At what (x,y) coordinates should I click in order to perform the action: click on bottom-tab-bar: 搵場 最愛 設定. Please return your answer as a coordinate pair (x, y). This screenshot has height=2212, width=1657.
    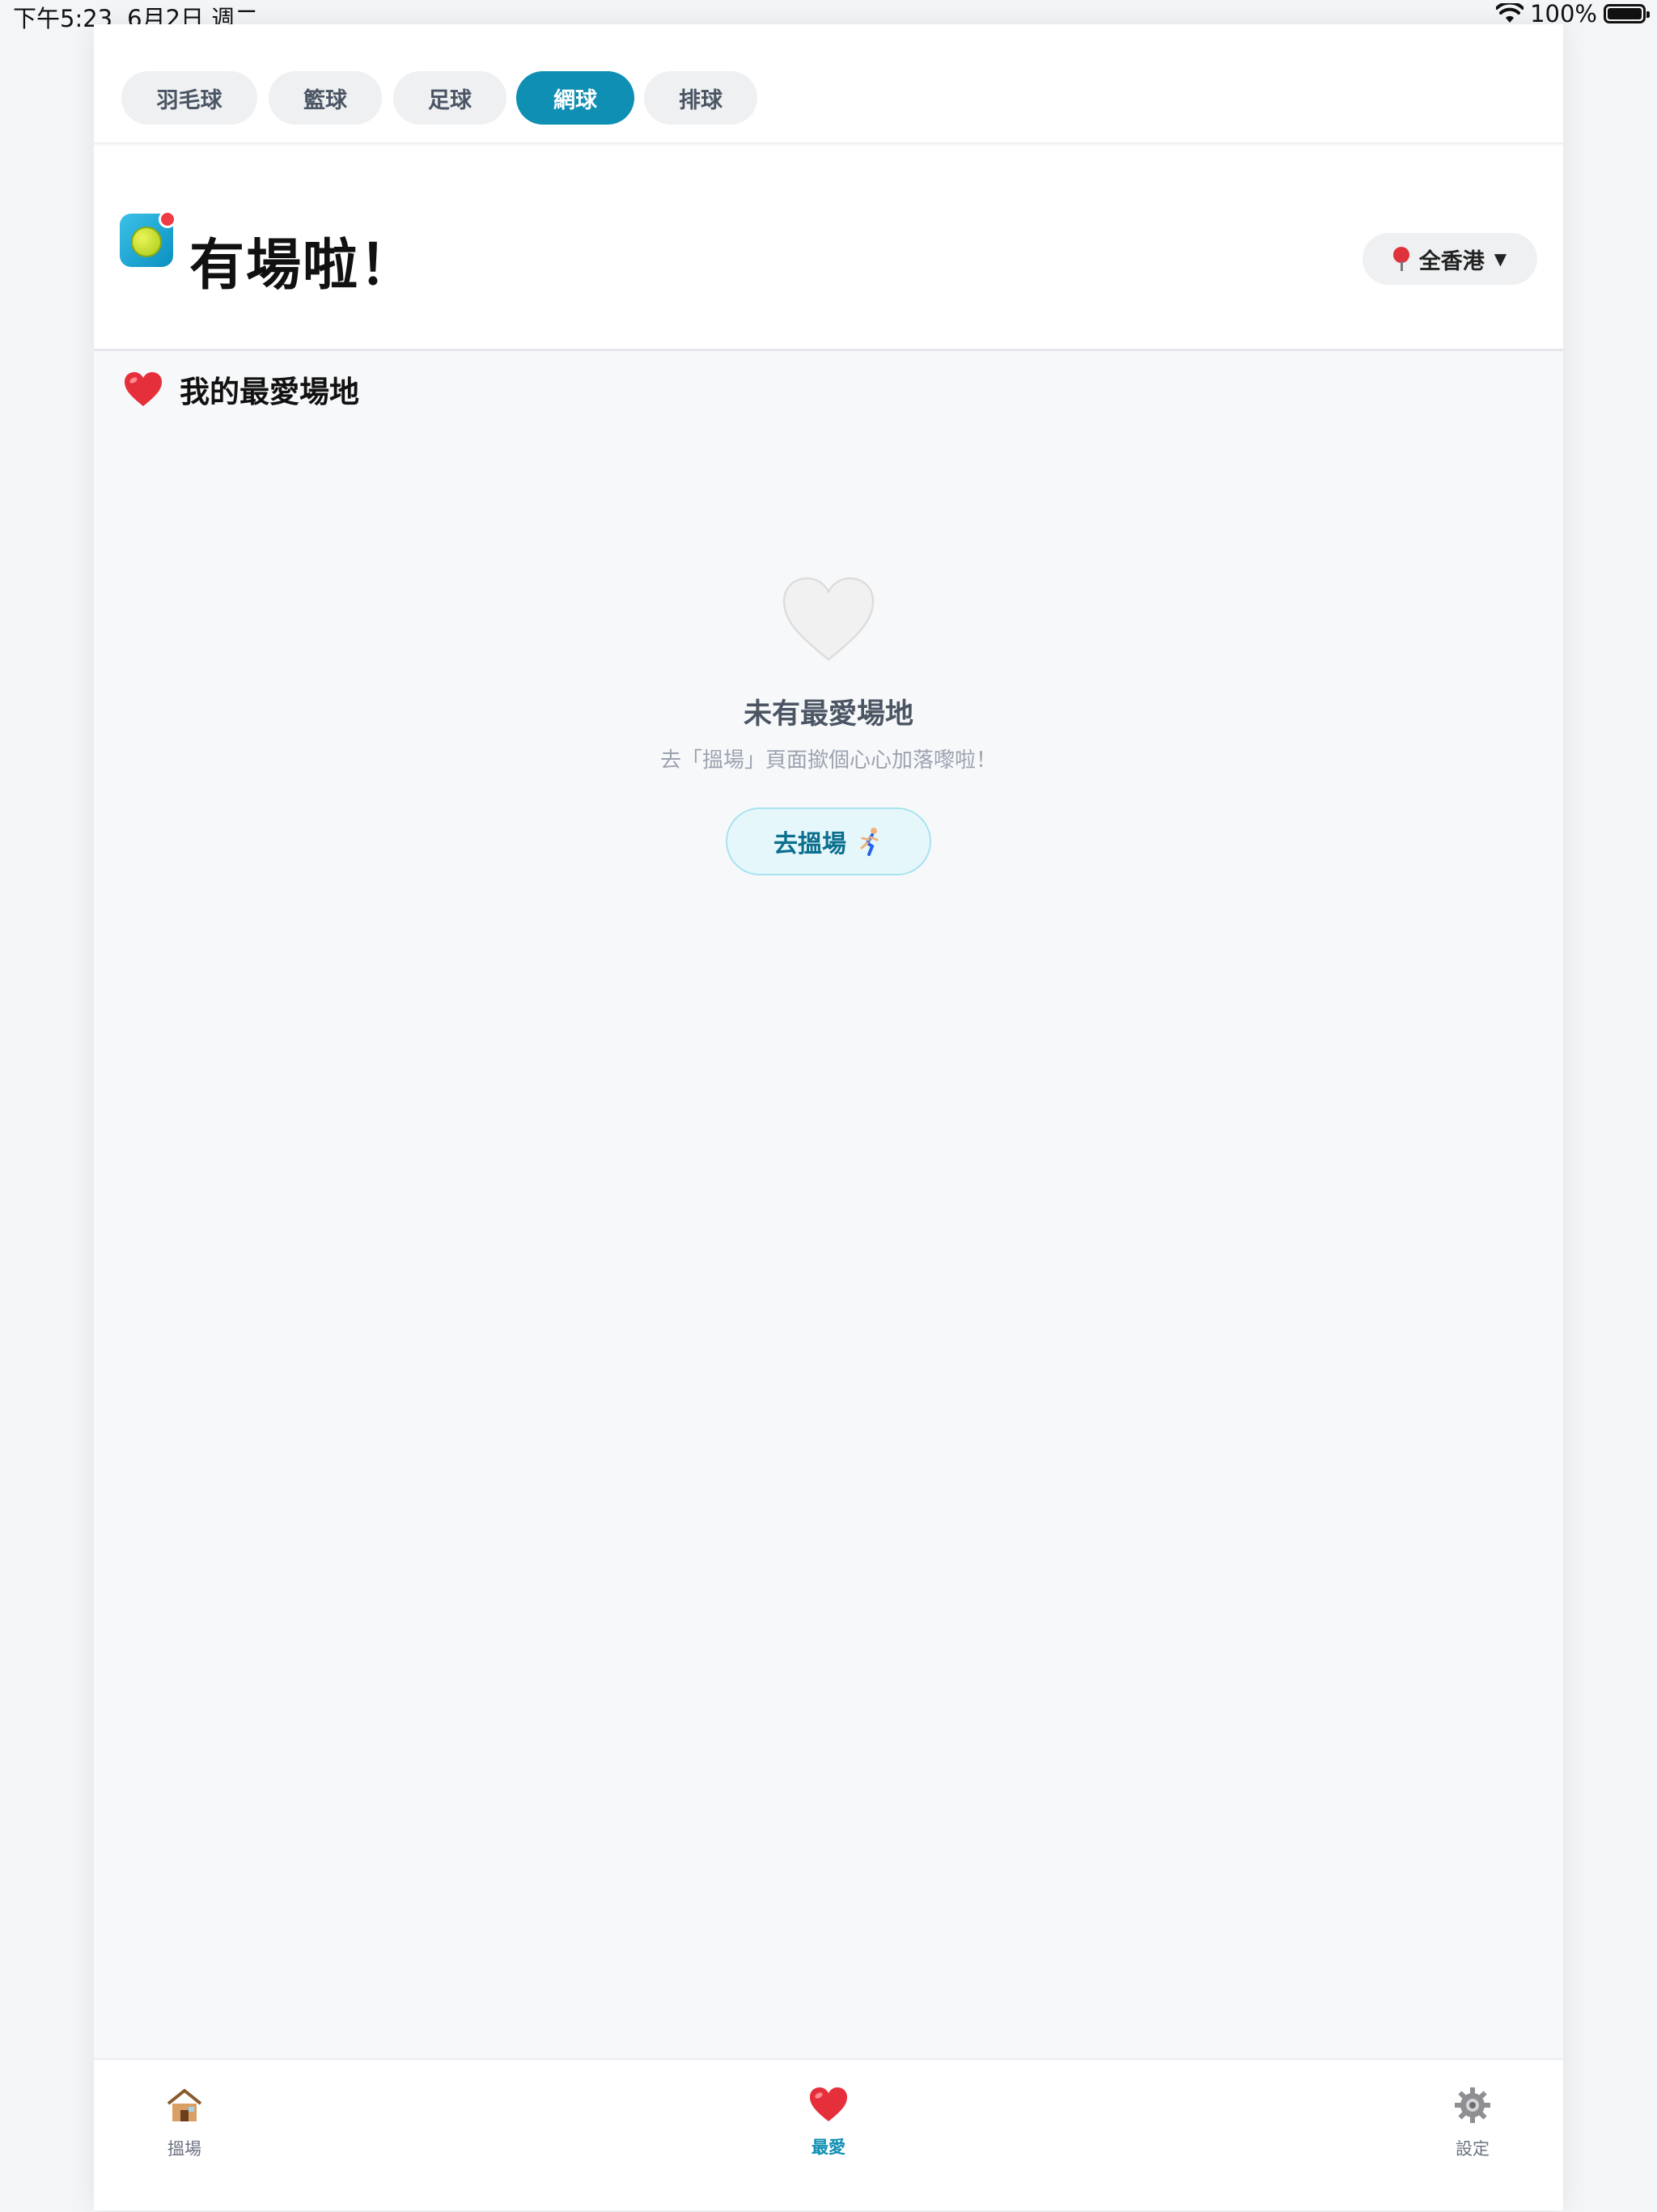
    Looking at the image, I should click on (828, 2134).